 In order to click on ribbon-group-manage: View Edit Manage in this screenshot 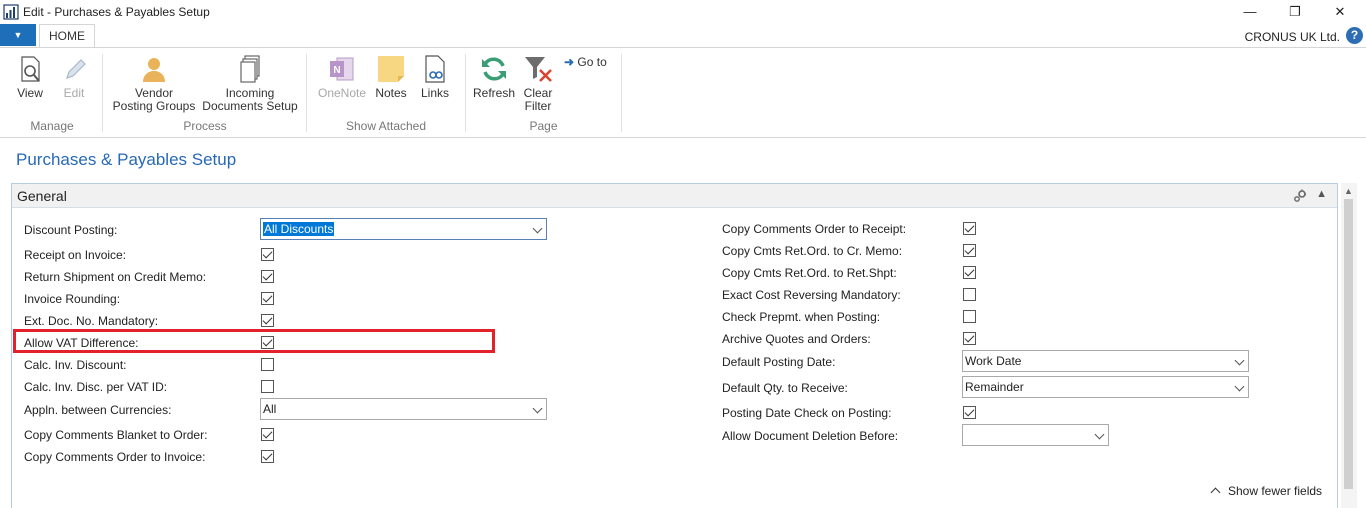, I will do `click(52, 92)`.